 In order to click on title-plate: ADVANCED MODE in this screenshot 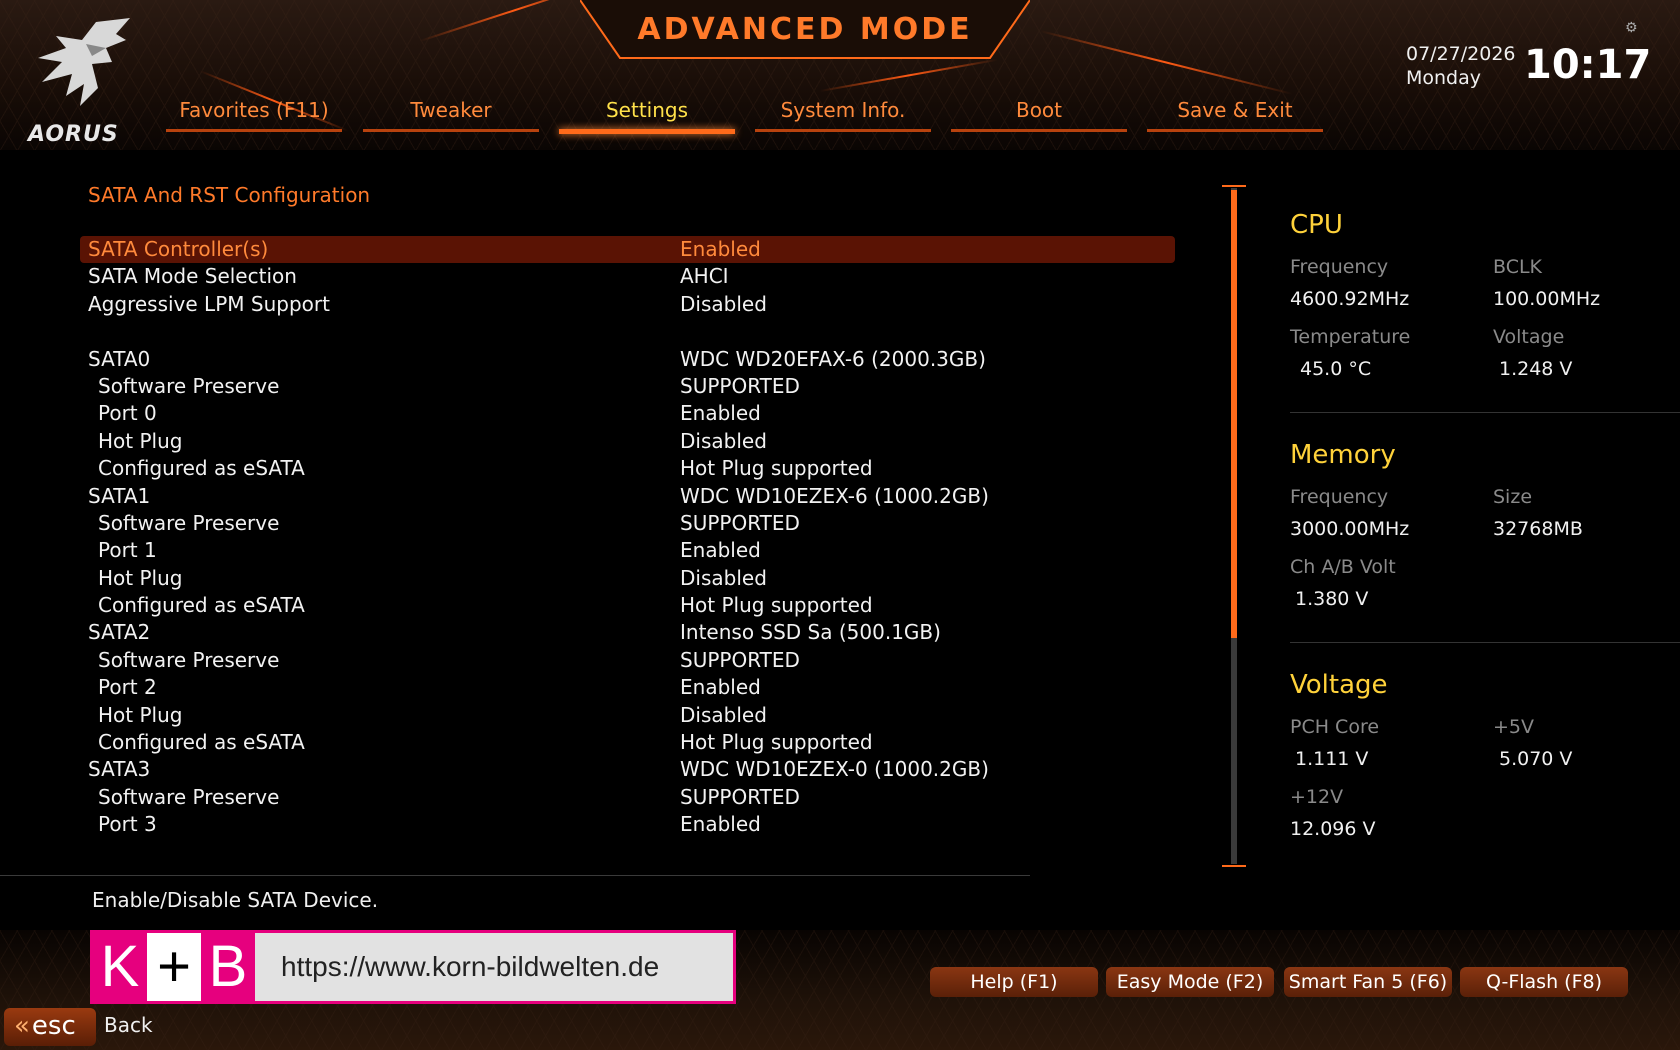, I will do `click(805, 31)`.